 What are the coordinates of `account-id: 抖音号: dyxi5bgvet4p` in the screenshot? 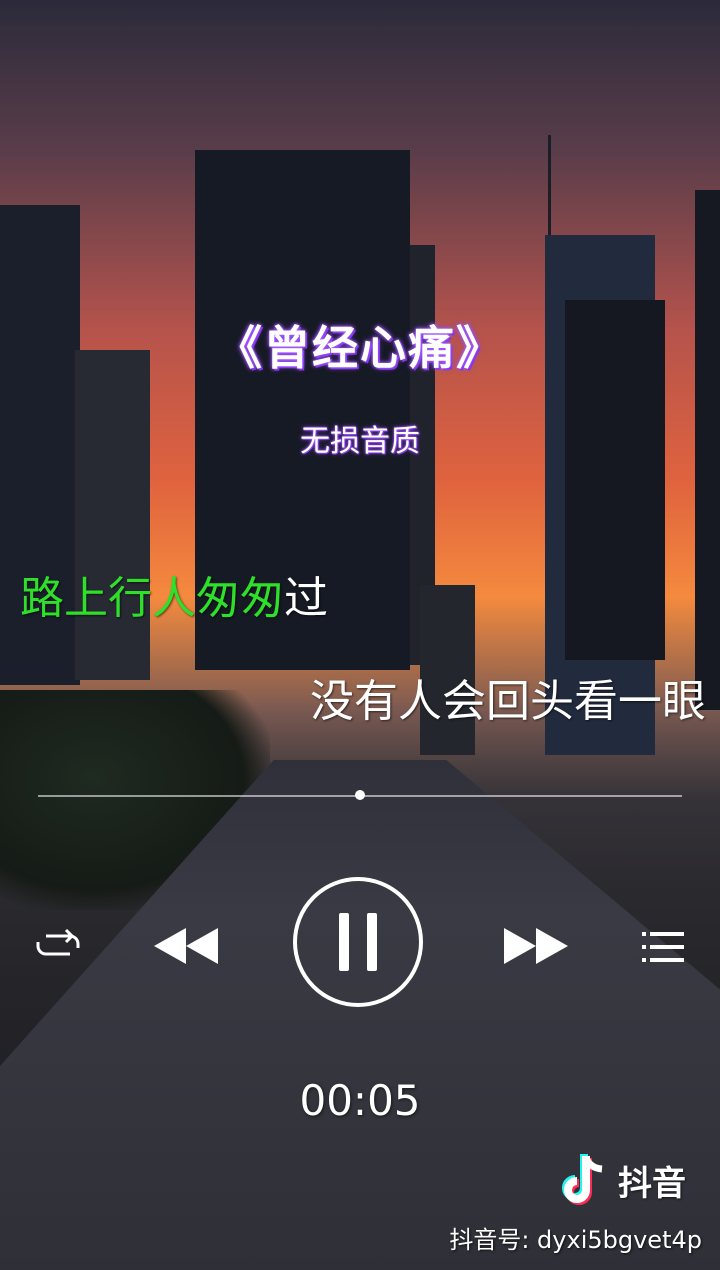 It's located at (575, 1240).